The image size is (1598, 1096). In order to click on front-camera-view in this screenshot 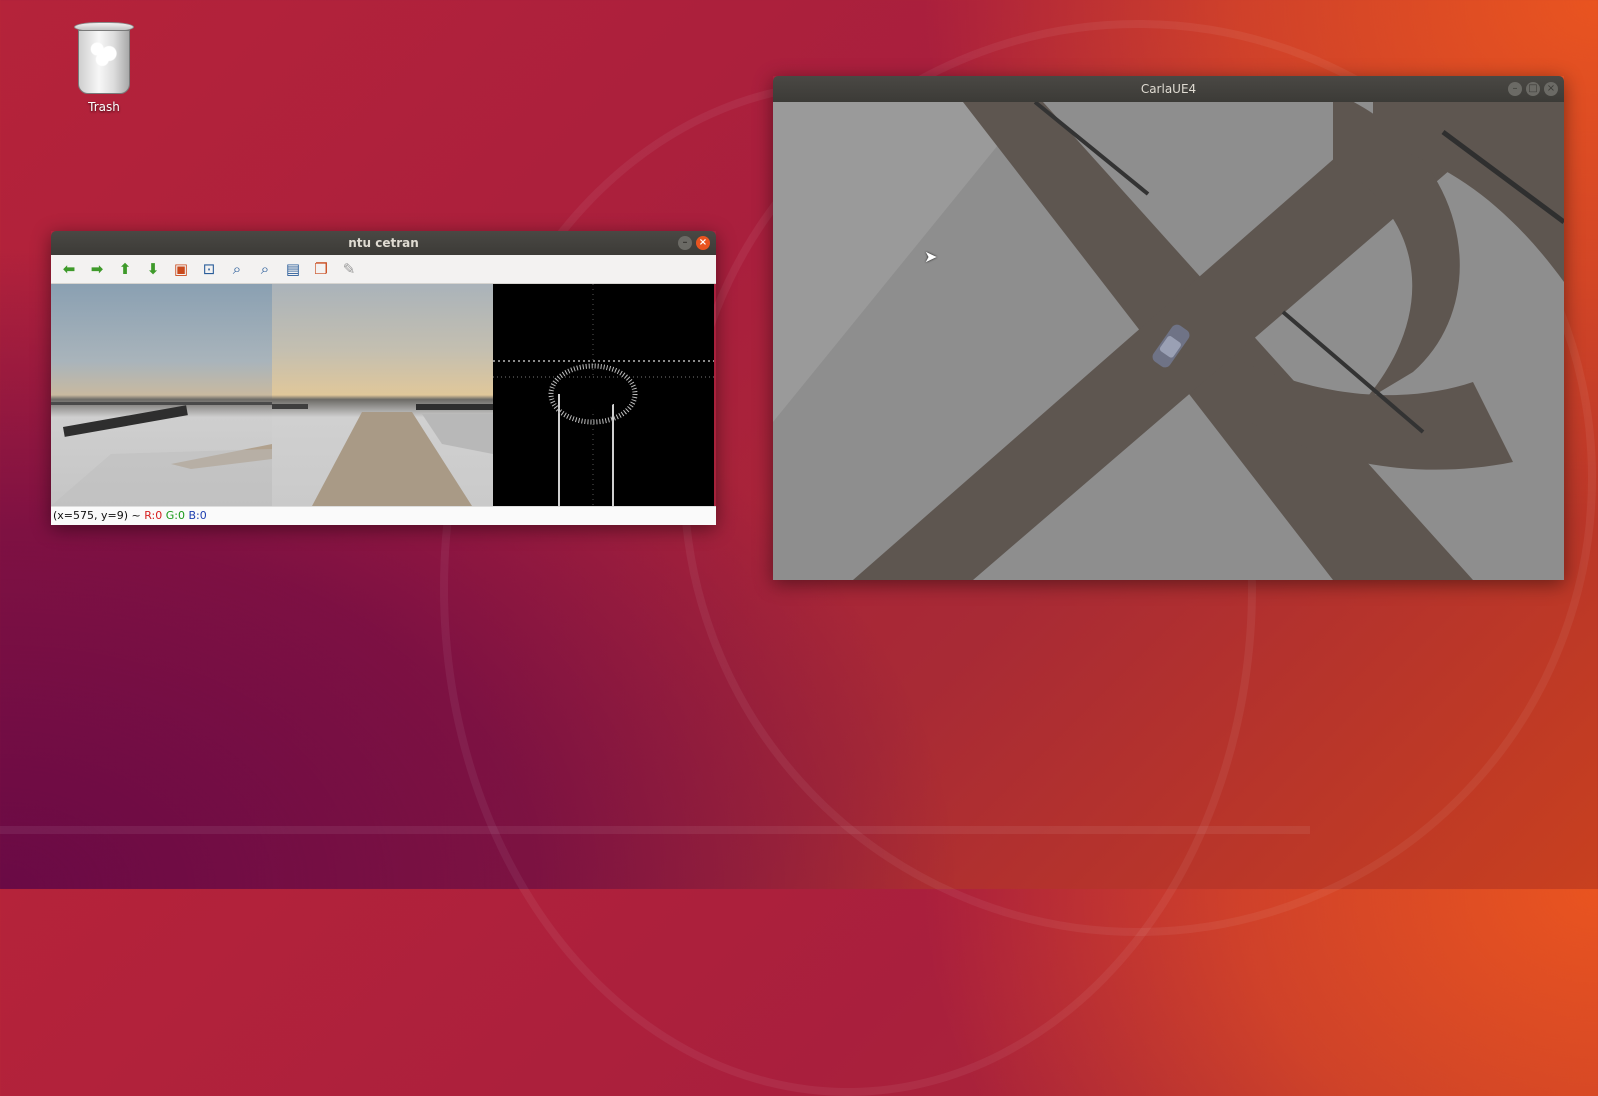, I will do `click(382, 395)`.